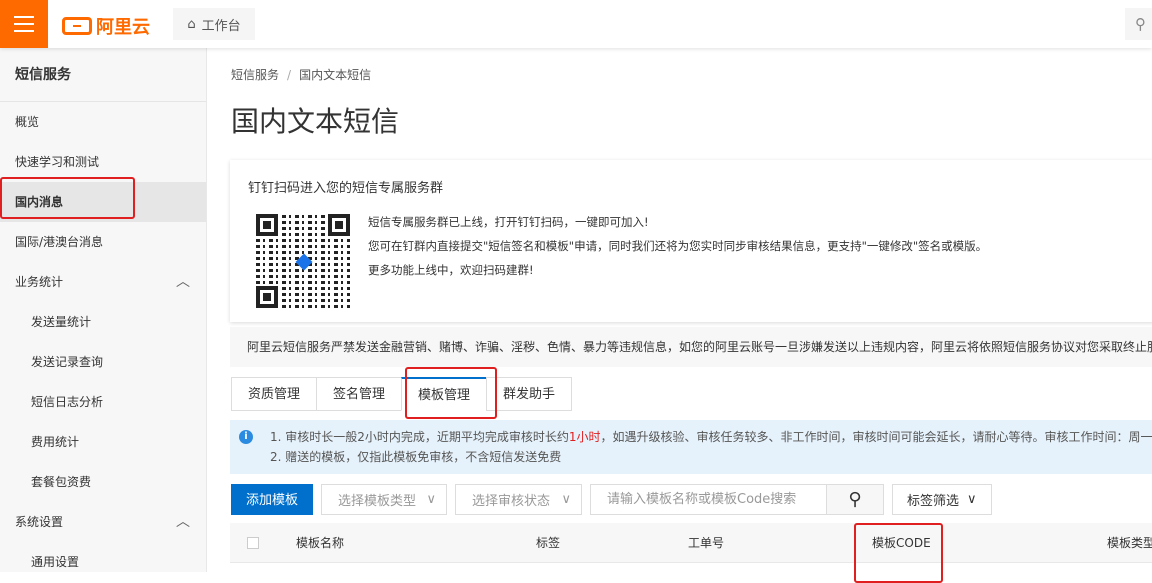 The width and height of the screenshot is (1152, 583). I want to click on dingtalk-title: 钉钉扫码进入您的短信专属服务群, so click(346, 188).